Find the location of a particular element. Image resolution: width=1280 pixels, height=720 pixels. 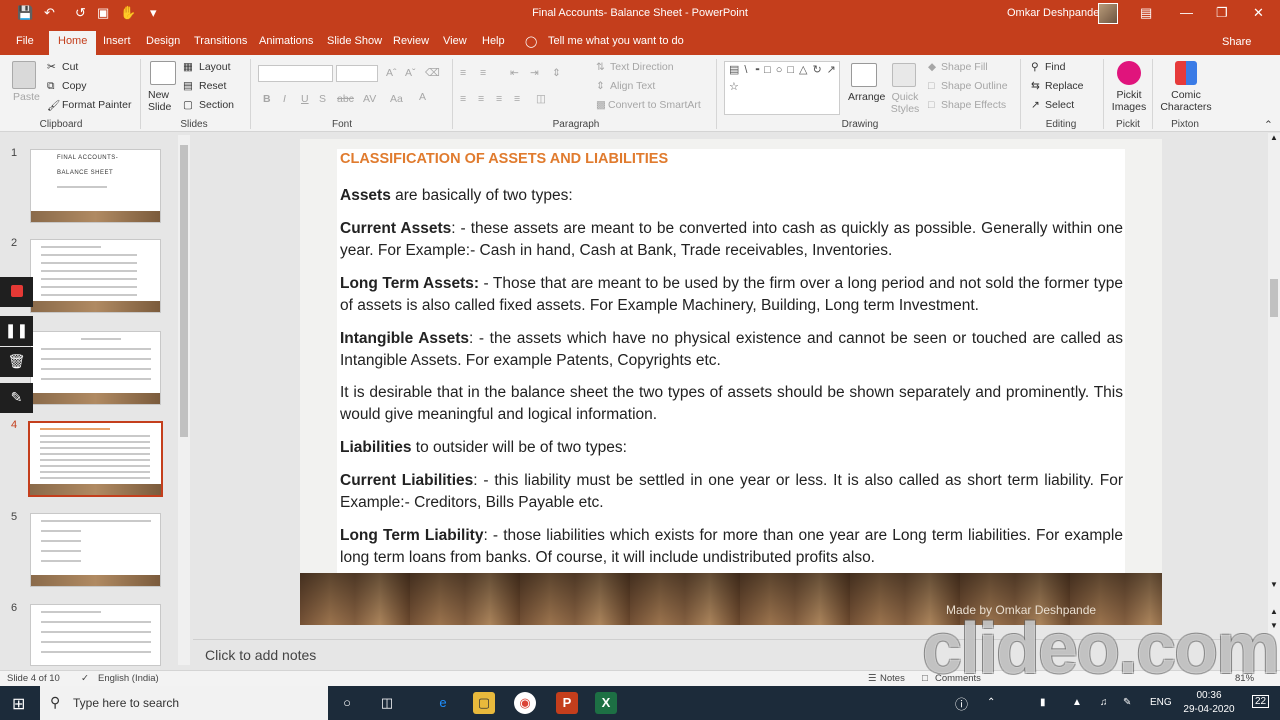

grow-font-icon: Aˆ is located at coordinates (391, 73).